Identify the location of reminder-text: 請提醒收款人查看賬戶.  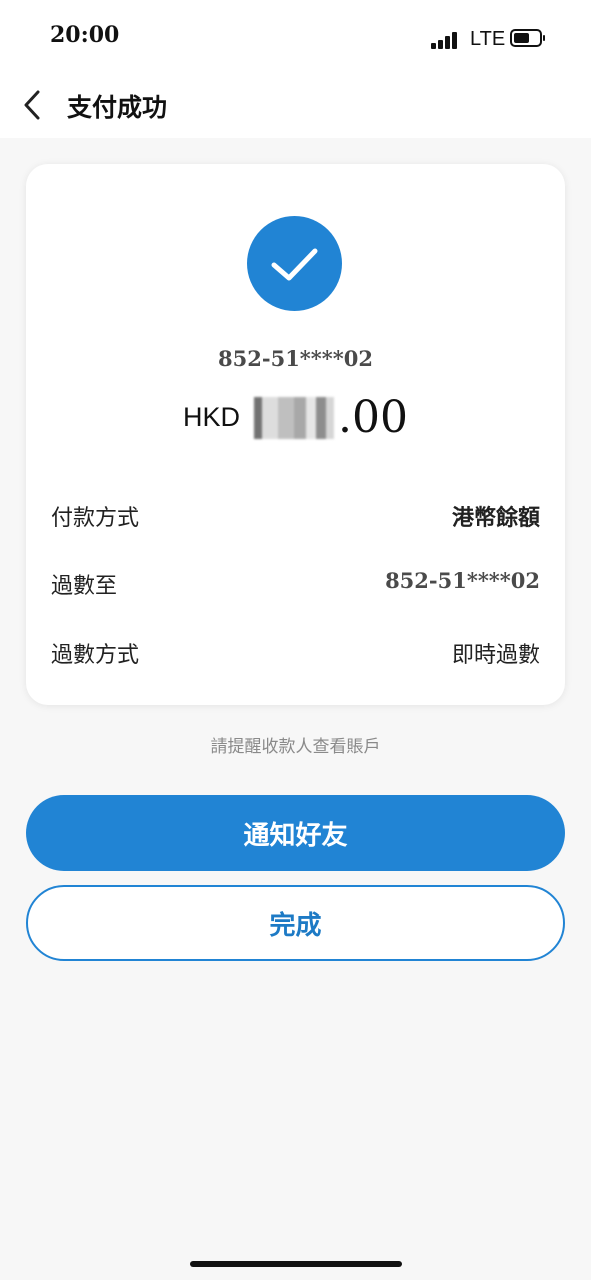
(295, 747).